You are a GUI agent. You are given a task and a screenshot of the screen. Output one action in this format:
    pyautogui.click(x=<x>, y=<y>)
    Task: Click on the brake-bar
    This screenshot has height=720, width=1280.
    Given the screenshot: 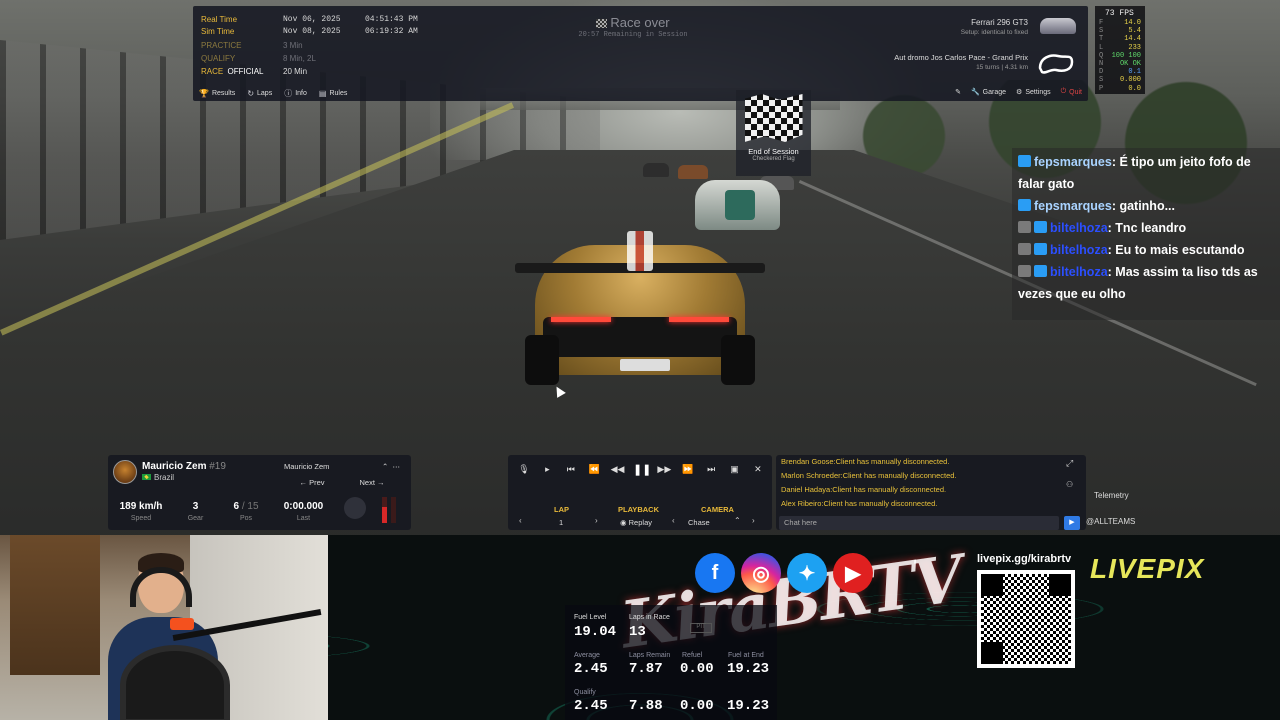 What is the action you would take?
    pyautogui.click(x=384, y=510)
    